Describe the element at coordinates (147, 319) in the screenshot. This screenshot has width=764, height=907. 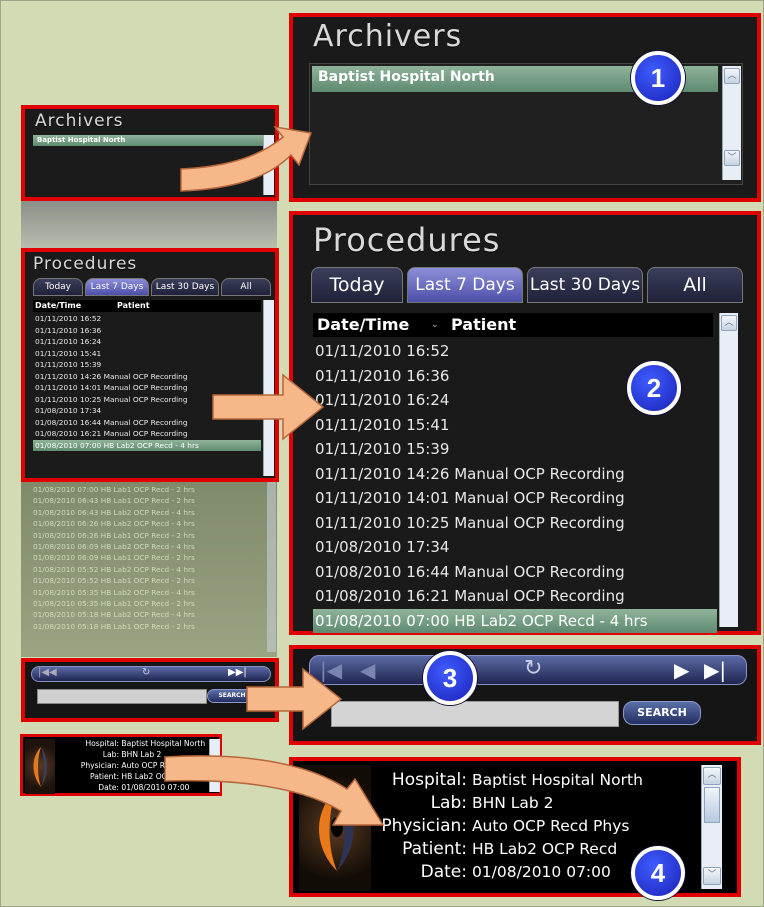
I see `small-procedure-row: 01/11/2010 16:52` at that location.